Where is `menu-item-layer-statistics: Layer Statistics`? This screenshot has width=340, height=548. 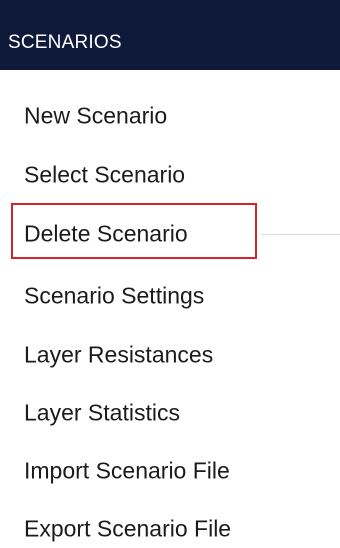 menu-item-layer-statistics: Layer Statistics is located at coordinates (170, 412).